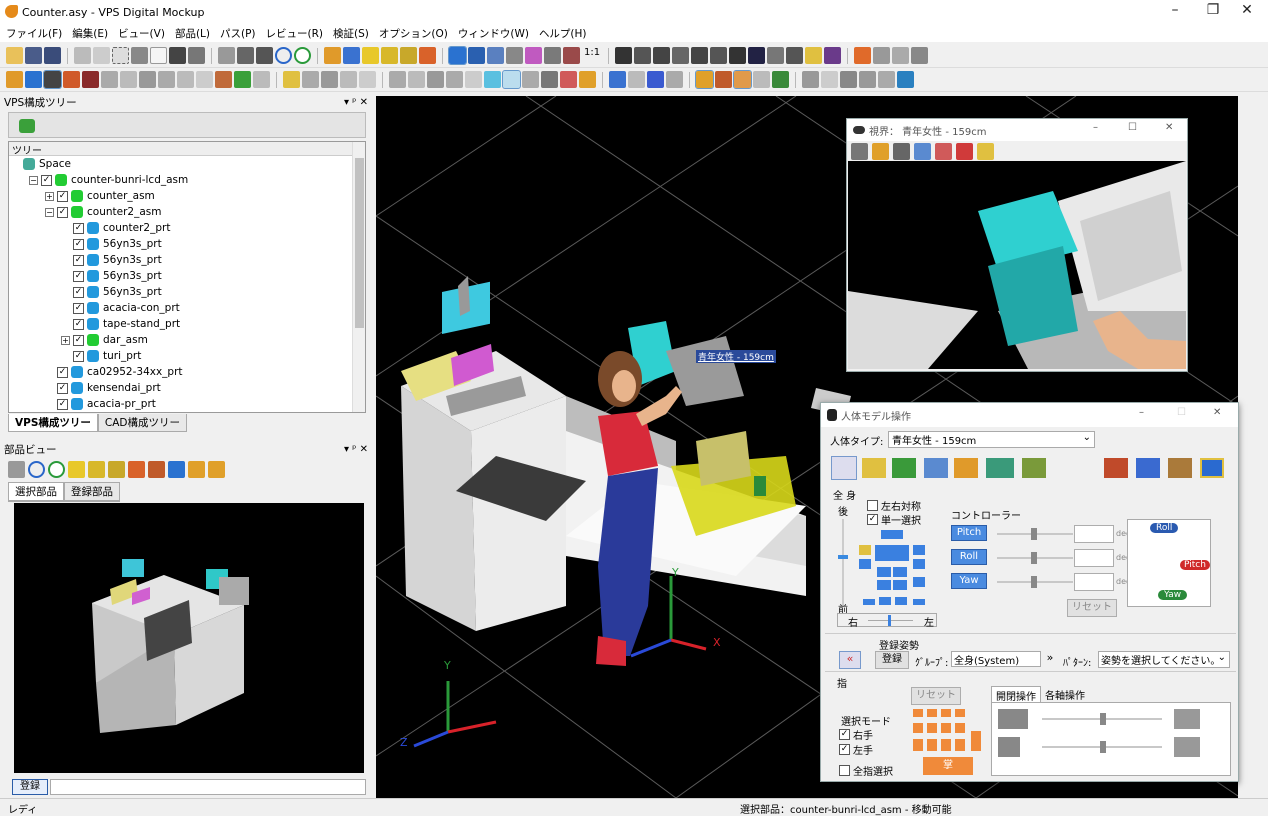 The height and width of the screenshot is (816, 1268). What do you see at coordinates (1013, 719) in the screenshot?
I see `fist-icon` at bounding box center [1013, 719].